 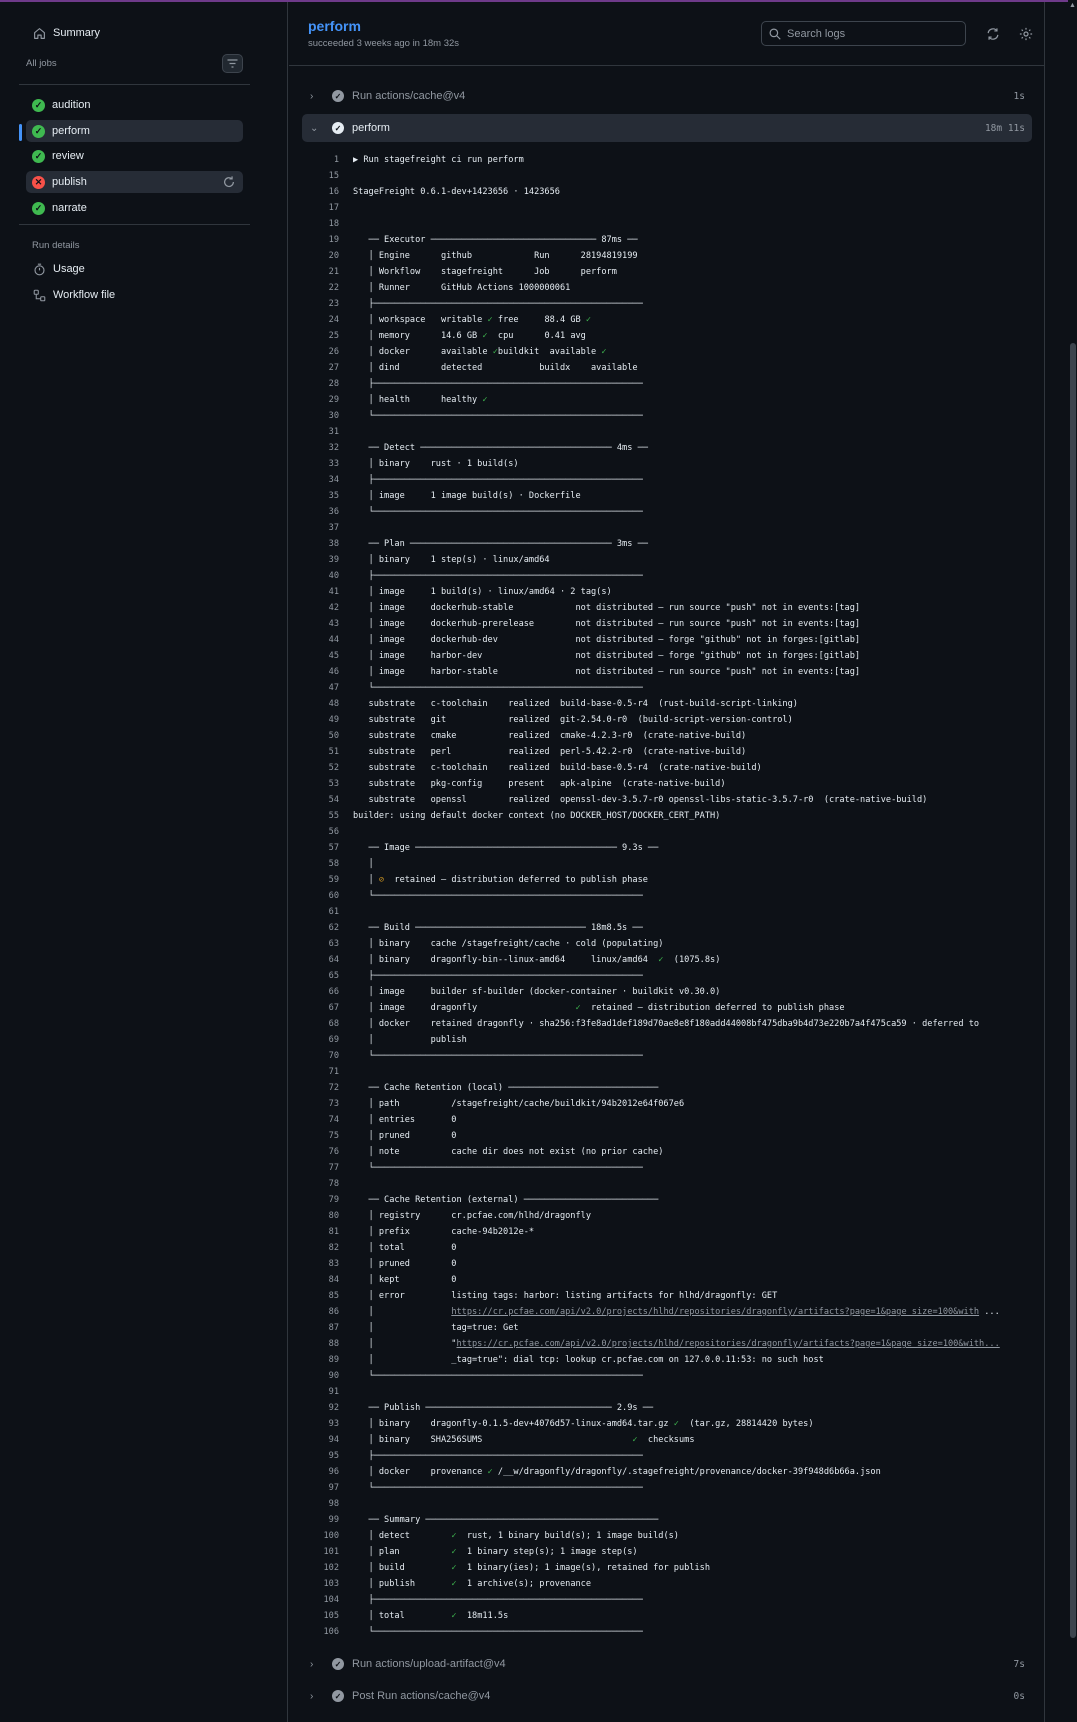 What do you see at coordinates (314, 656) in the screenshot?
I see `line-number: 45` at bounding box center [314, 656].